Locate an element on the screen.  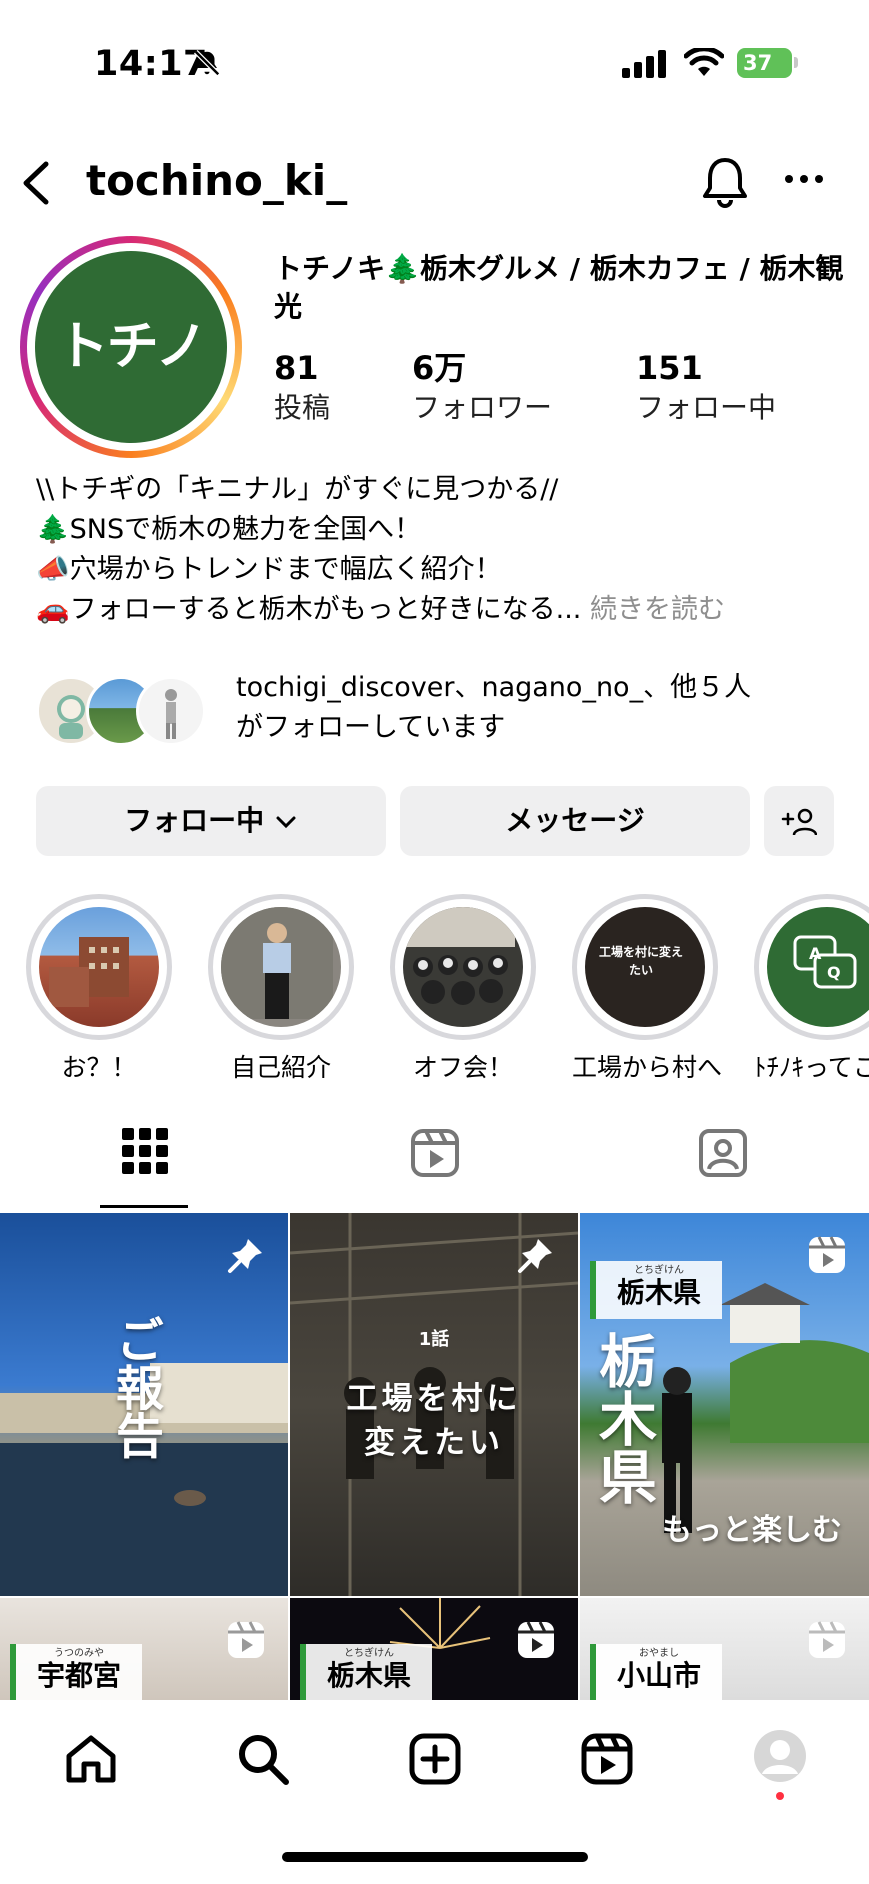
svg-text: Q is located at coordinates (834, 972).